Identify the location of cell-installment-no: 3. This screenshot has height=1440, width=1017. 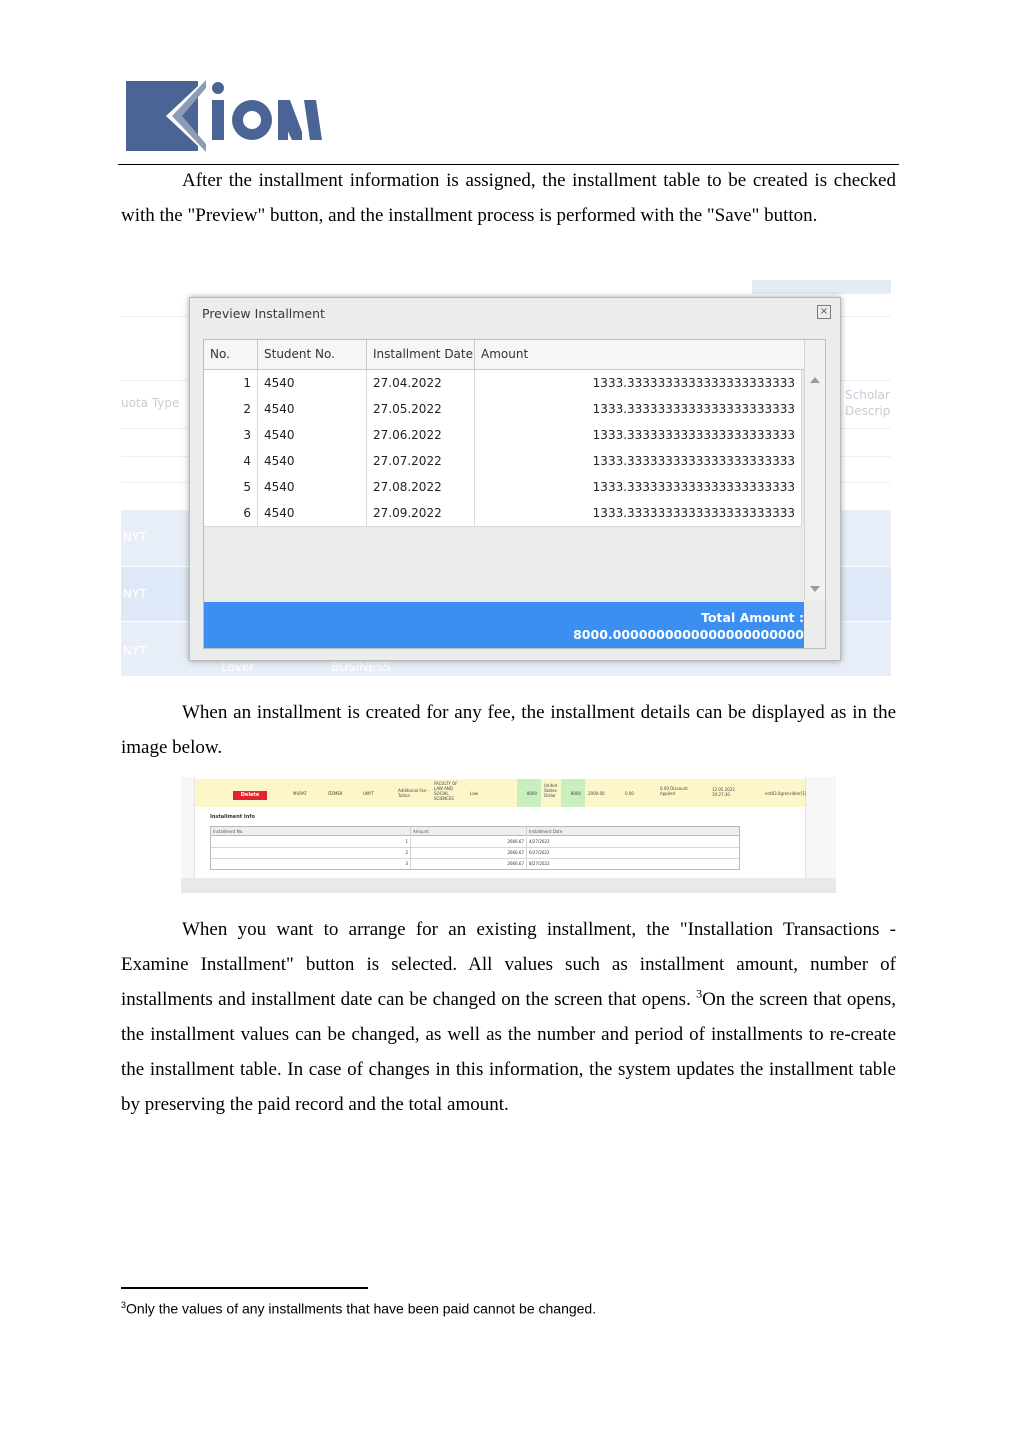
(311, 864).